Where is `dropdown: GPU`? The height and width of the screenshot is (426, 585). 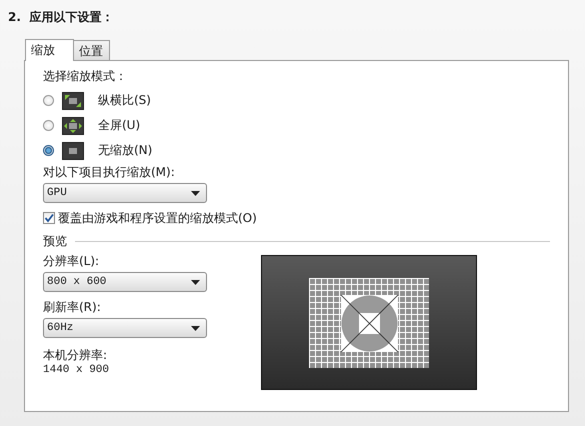
dropdown: GPU is located at coordinates (125, 193).